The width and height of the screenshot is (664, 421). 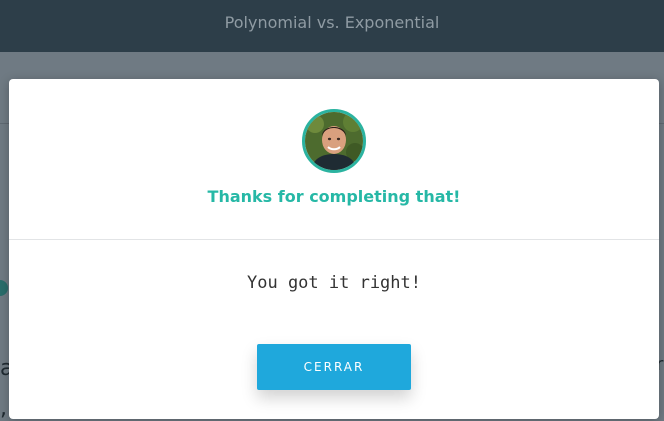 I want to click on page-title: Polynomial vs. Exponential, so click(x=332, y=22).